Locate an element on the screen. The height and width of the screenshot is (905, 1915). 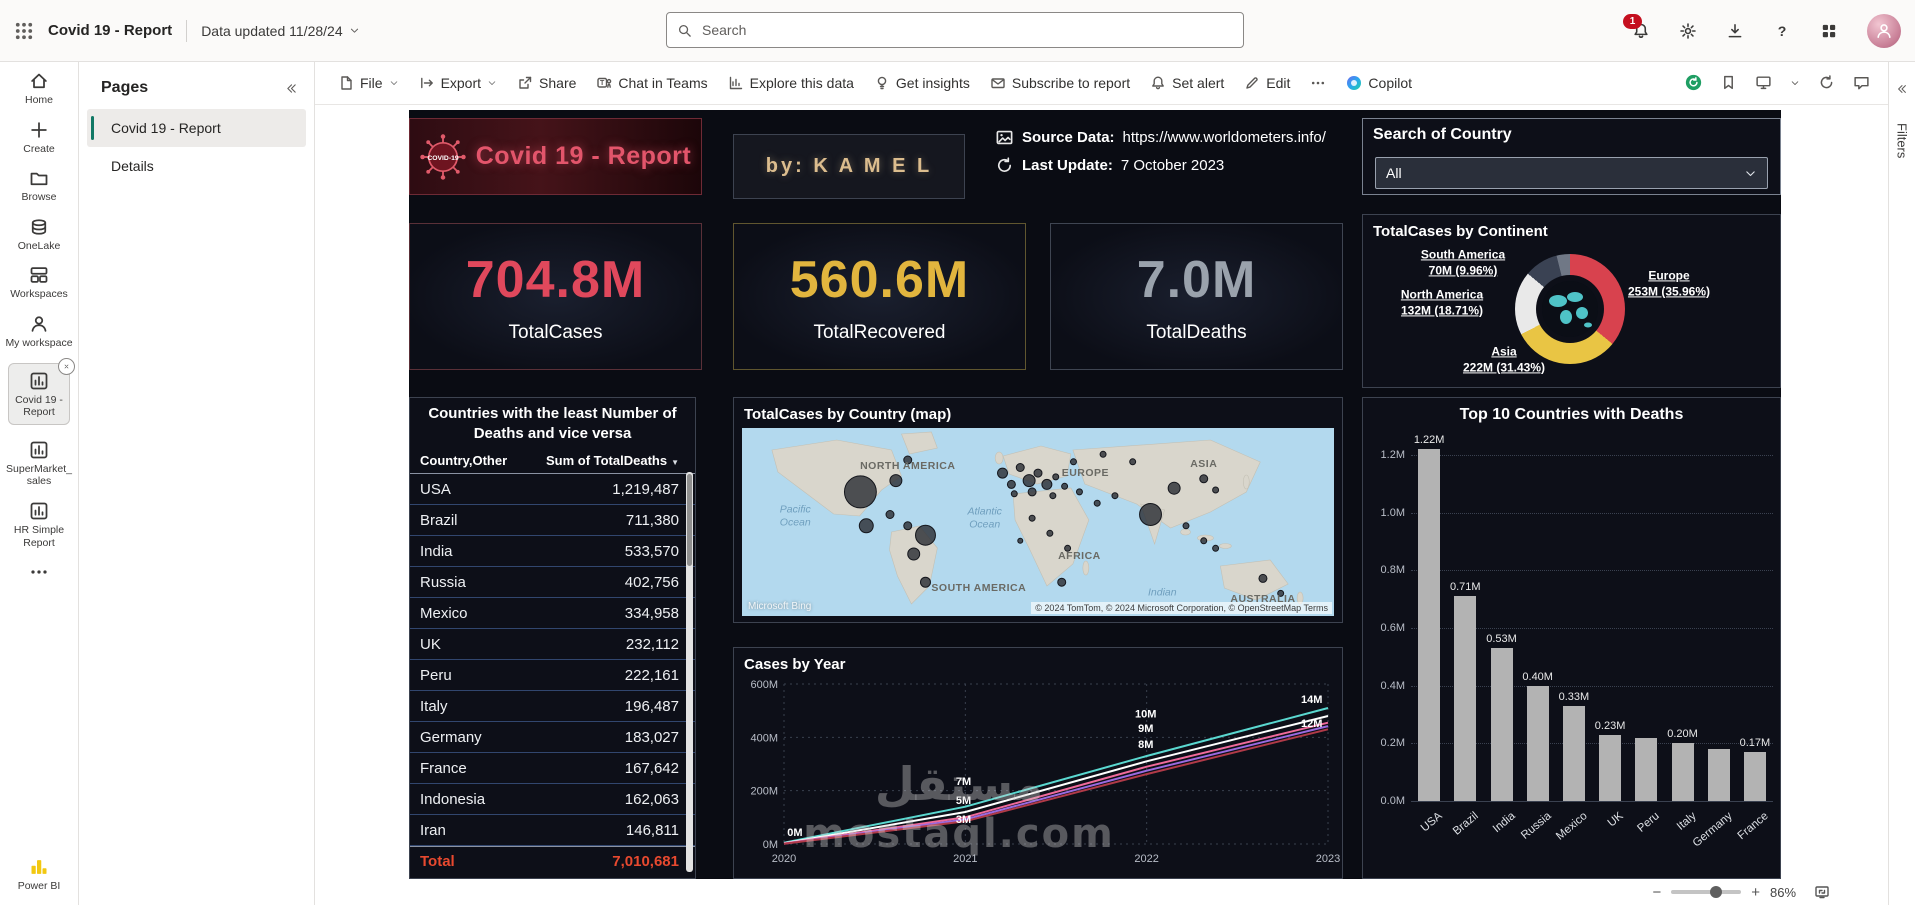
table-row-france: France 167,642 is located at coordinates (552, 768).